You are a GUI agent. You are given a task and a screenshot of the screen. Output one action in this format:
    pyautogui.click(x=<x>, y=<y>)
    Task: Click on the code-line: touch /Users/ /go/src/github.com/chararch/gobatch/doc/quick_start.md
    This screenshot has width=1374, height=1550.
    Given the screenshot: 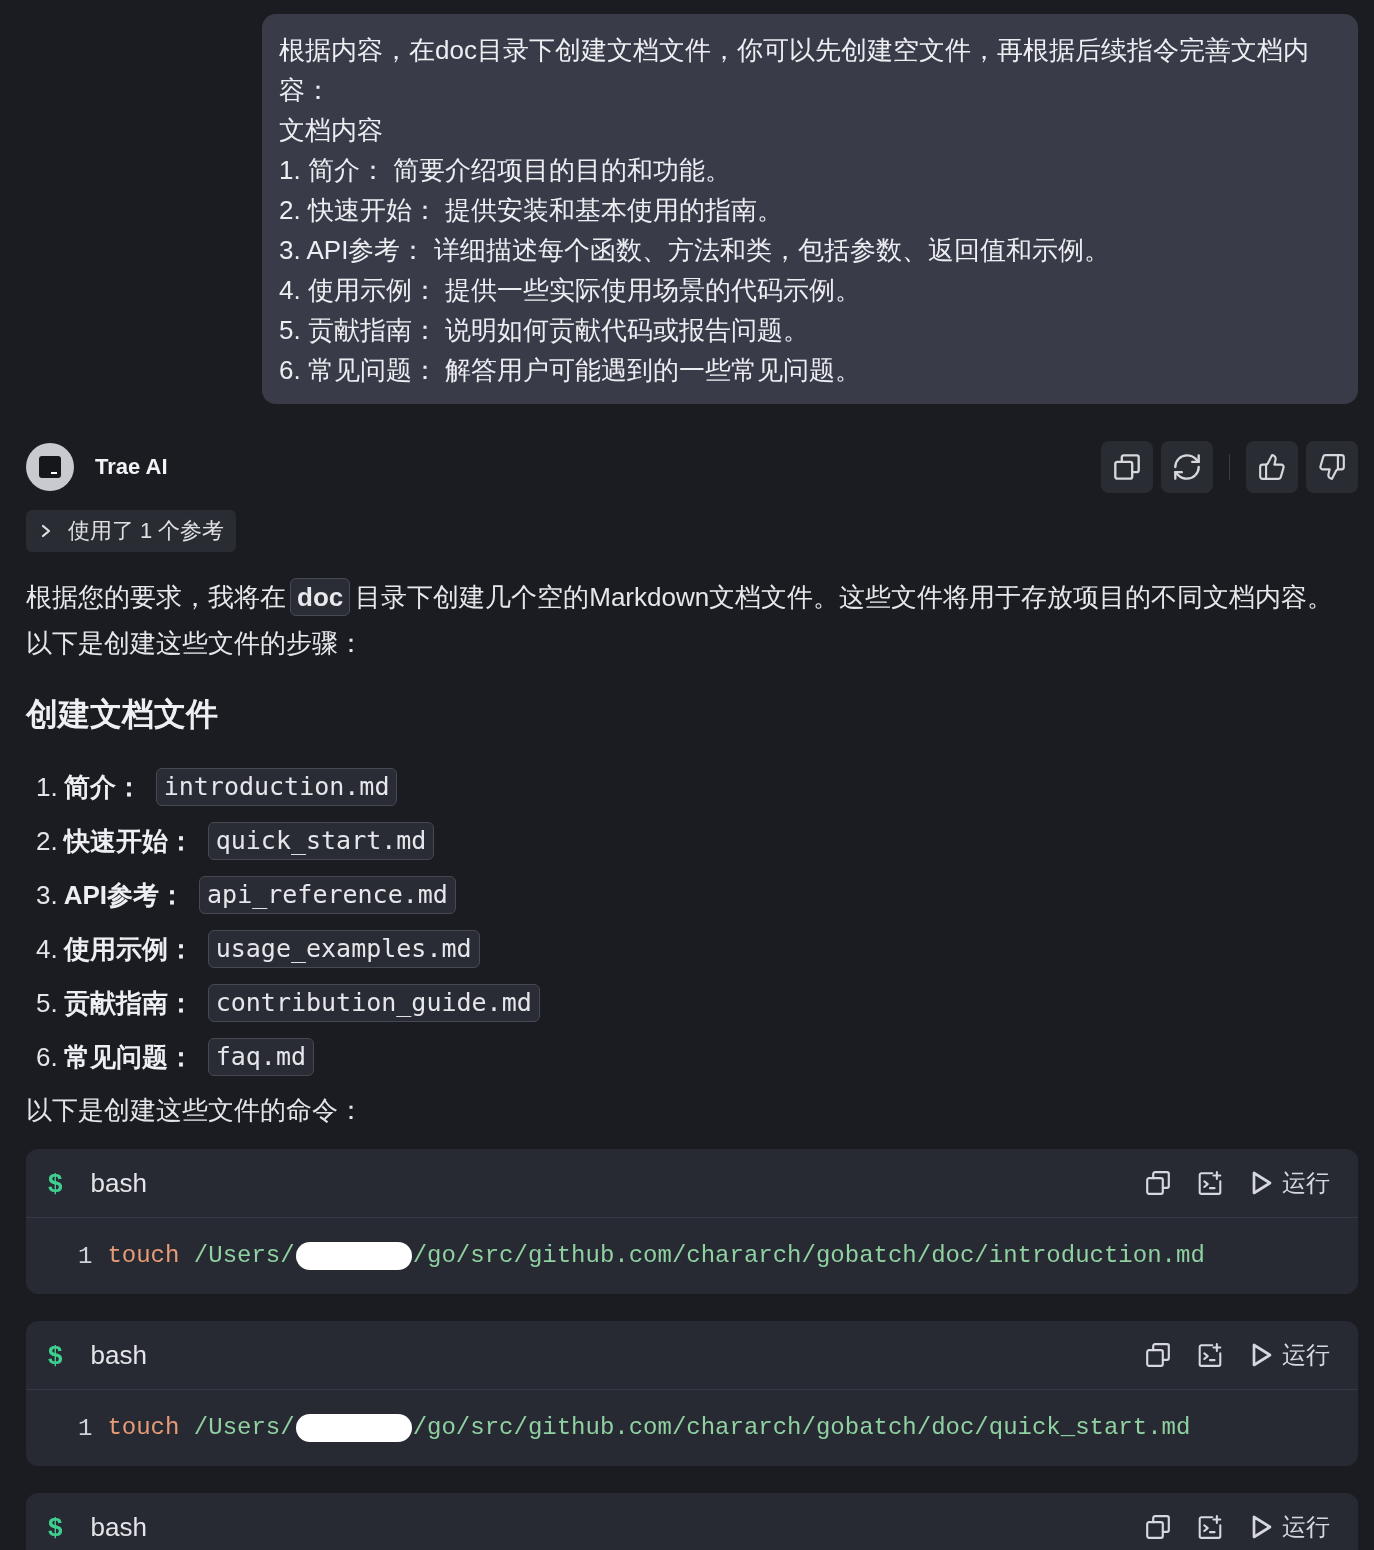 What is the action you would take?
    pyautogui.click(x=649, y=1428)
    